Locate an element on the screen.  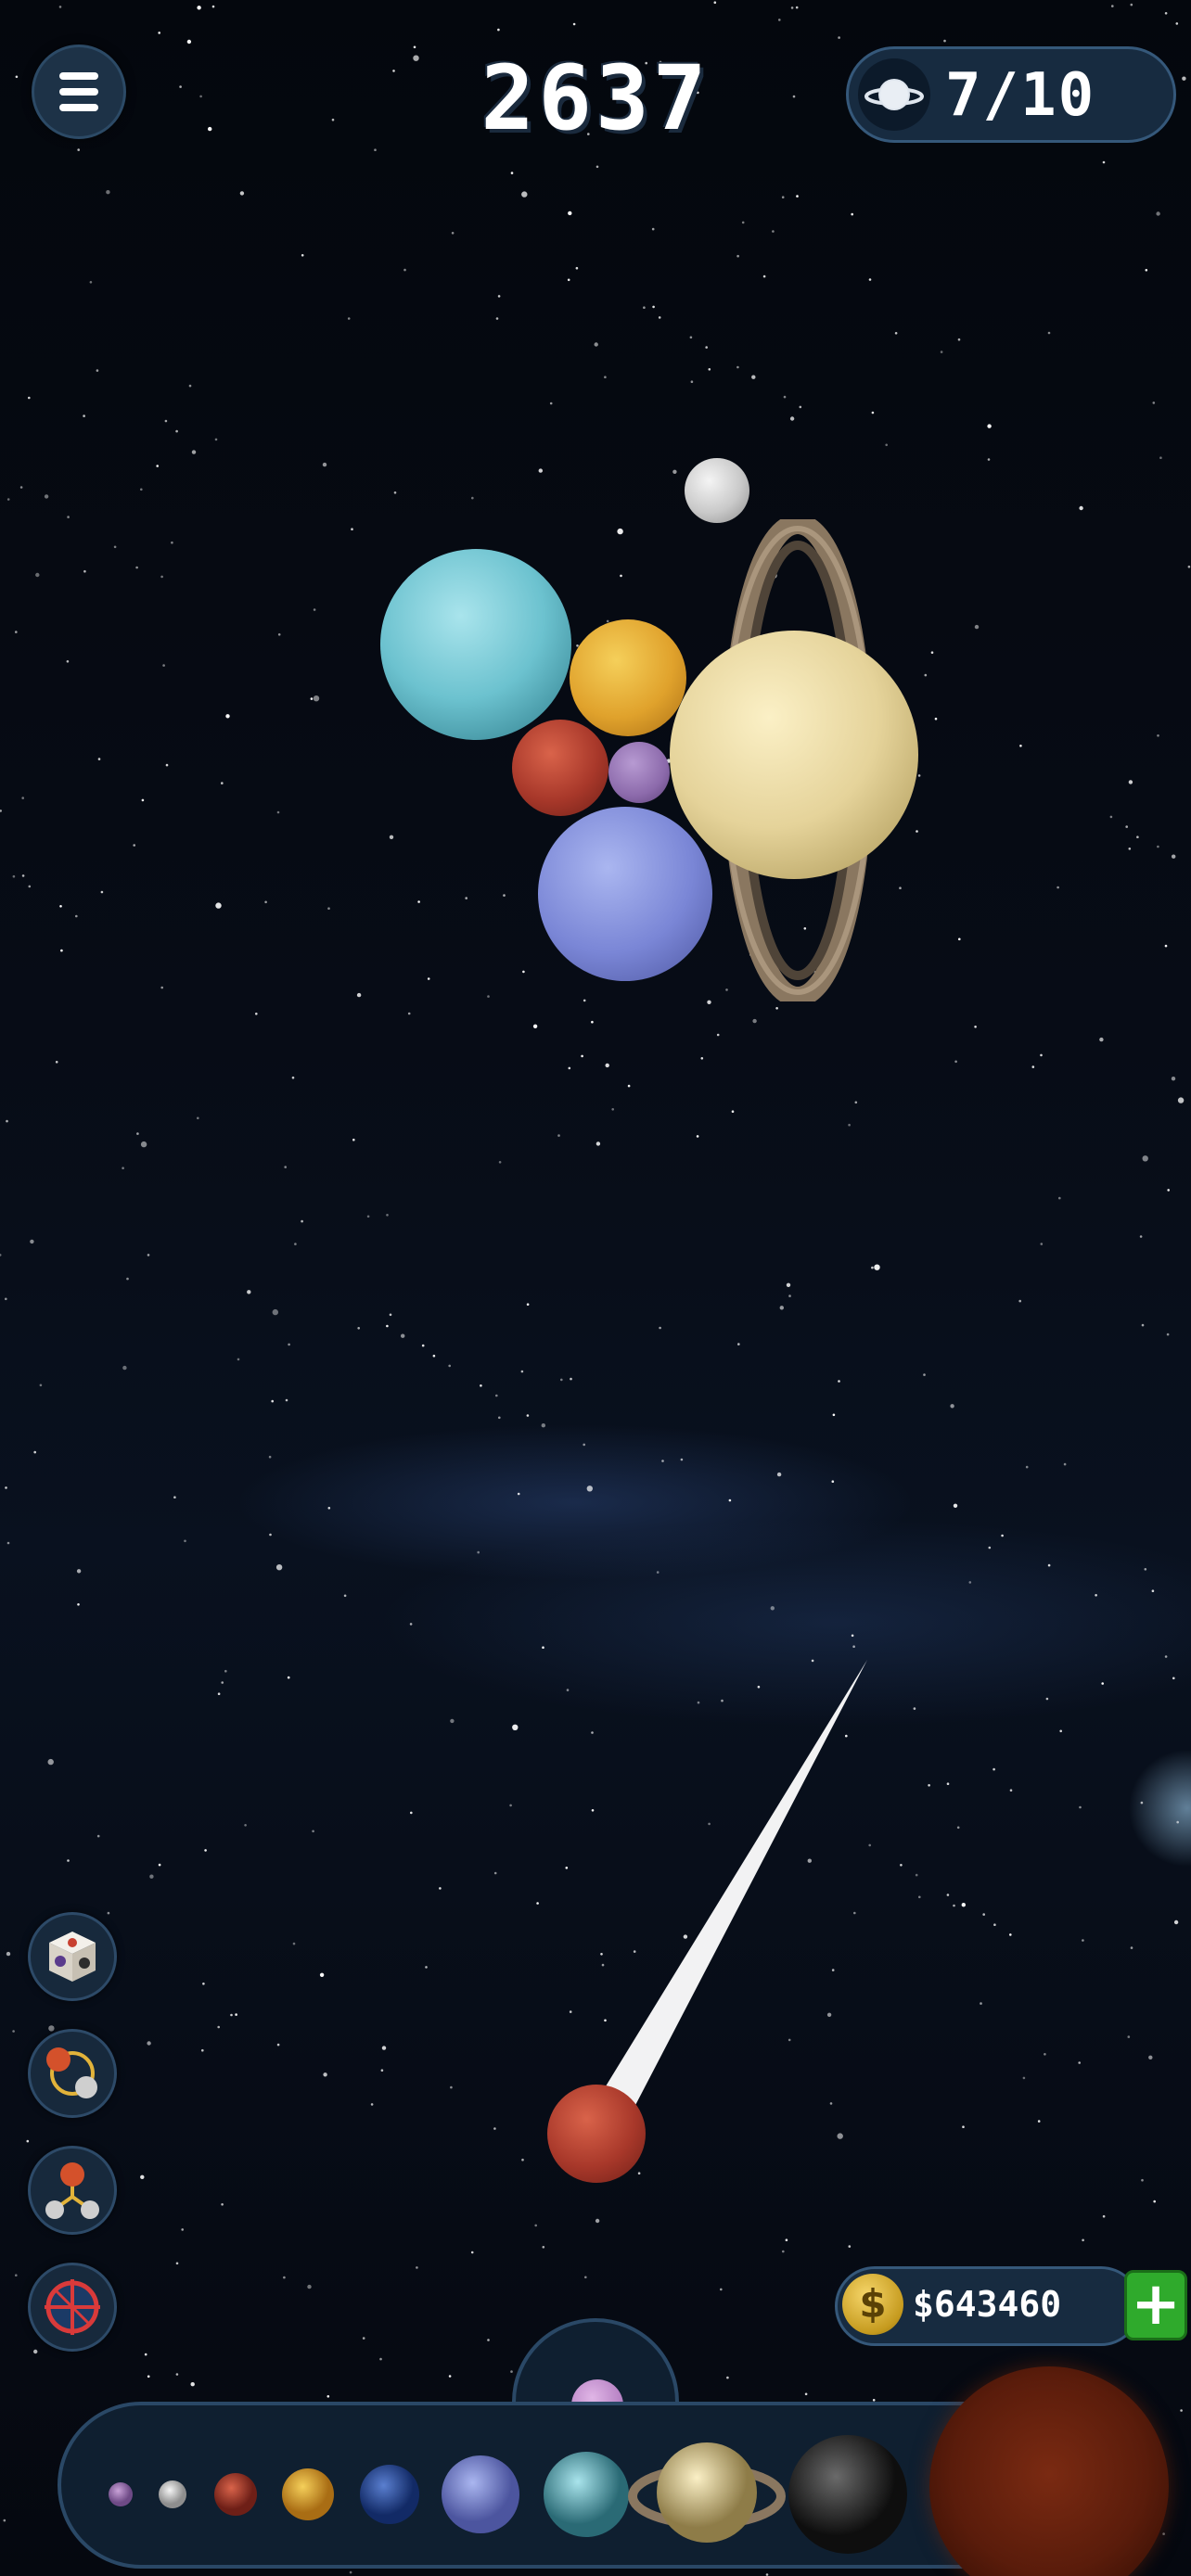
tray-jupiter is located at coordinates (847, 2494).